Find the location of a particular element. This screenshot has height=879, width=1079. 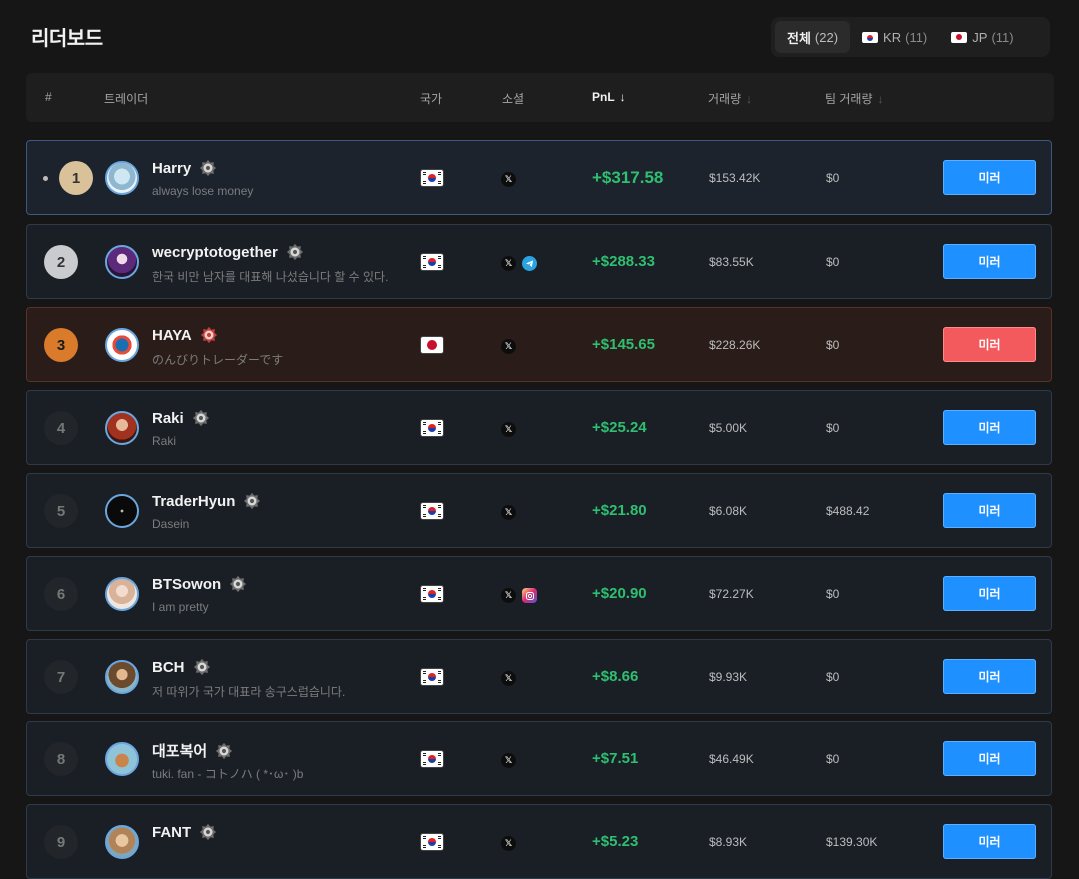

volume-value: $228.26K is located at coordinates (735, 345).